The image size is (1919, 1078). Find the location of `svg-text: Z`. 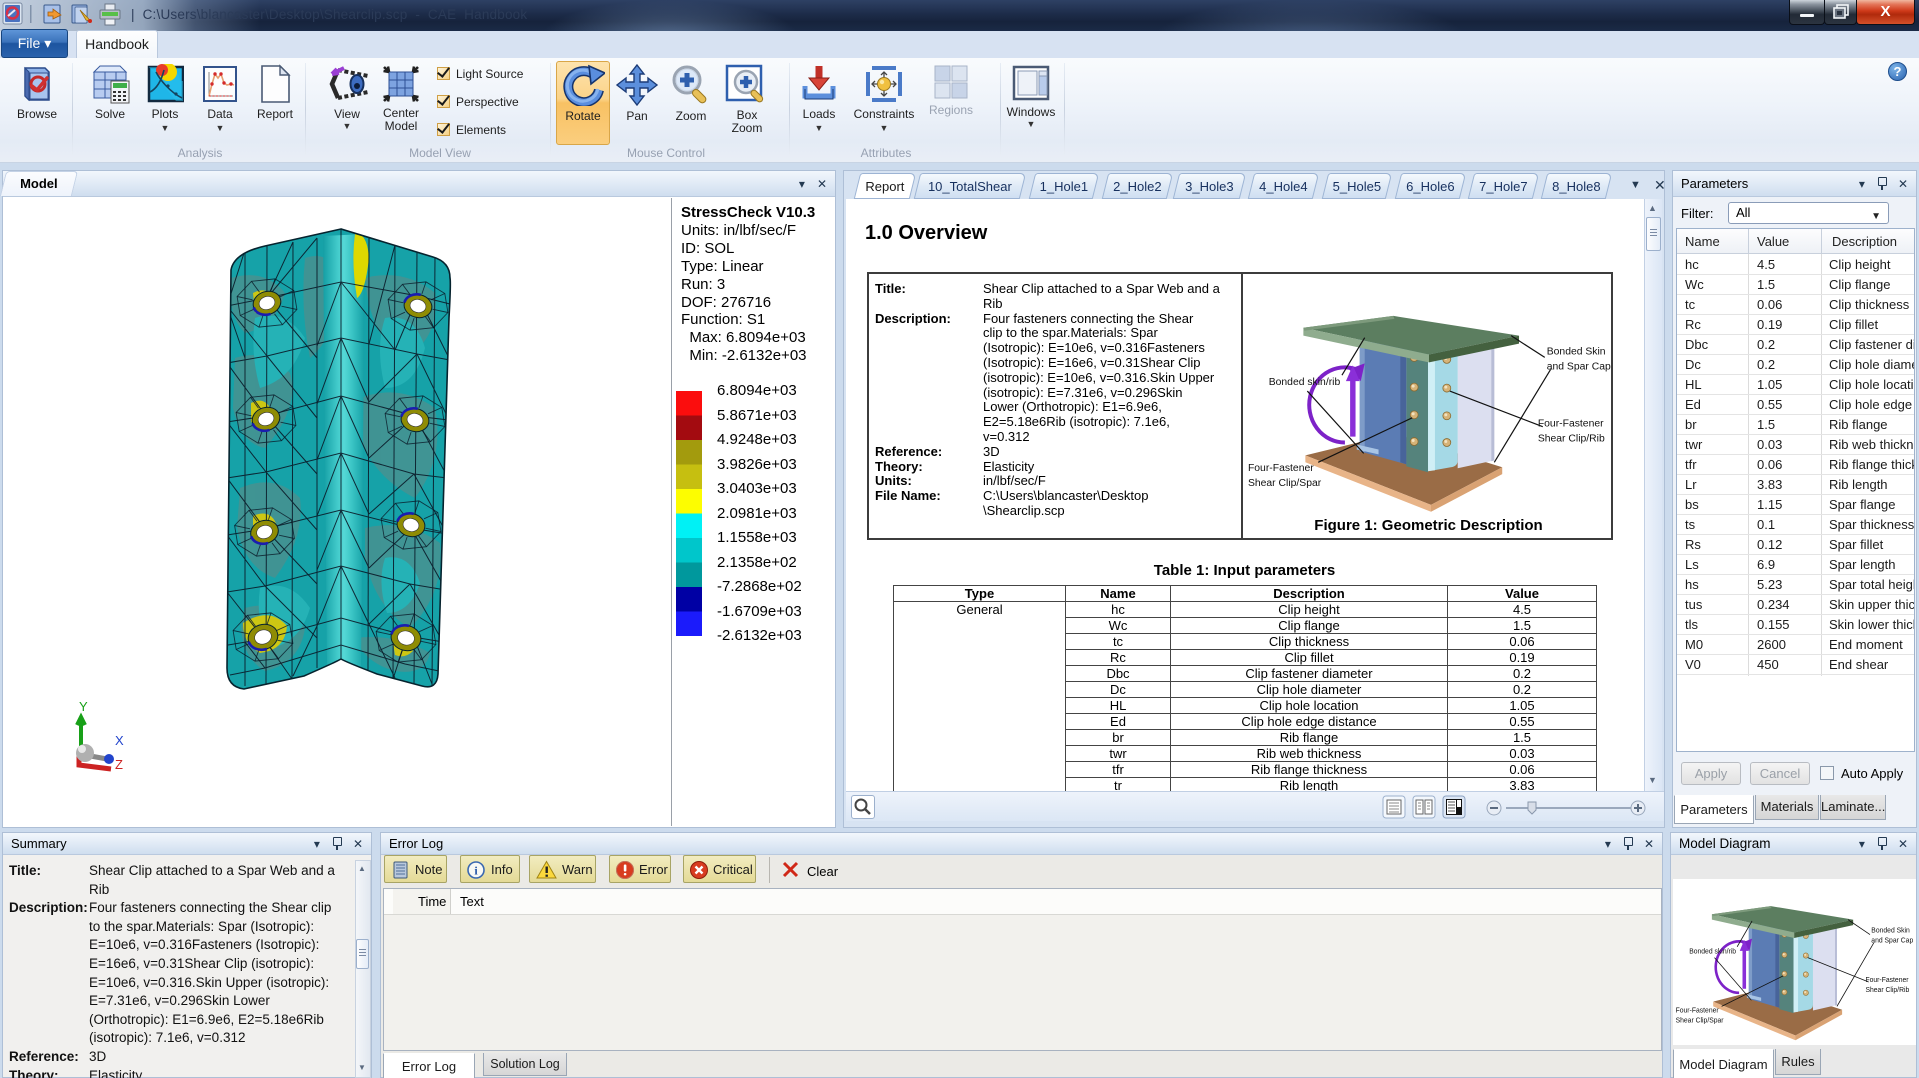

svg-text: Z is located at coordinates (119, 764).